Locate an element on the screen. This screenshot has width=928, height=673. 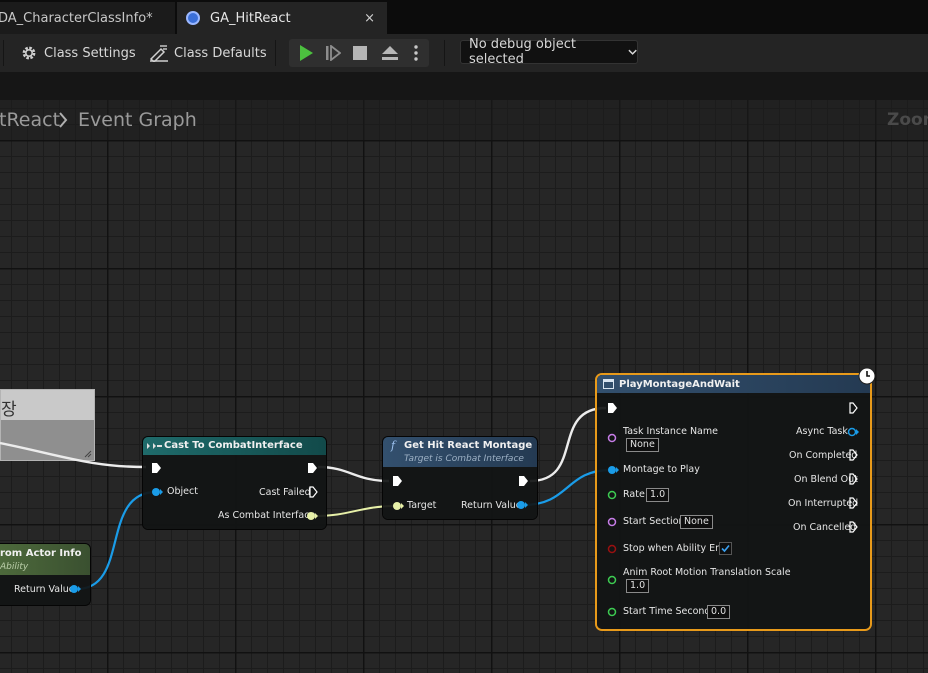
node-title: rom Actor Info is located at coordinates (41, 553).